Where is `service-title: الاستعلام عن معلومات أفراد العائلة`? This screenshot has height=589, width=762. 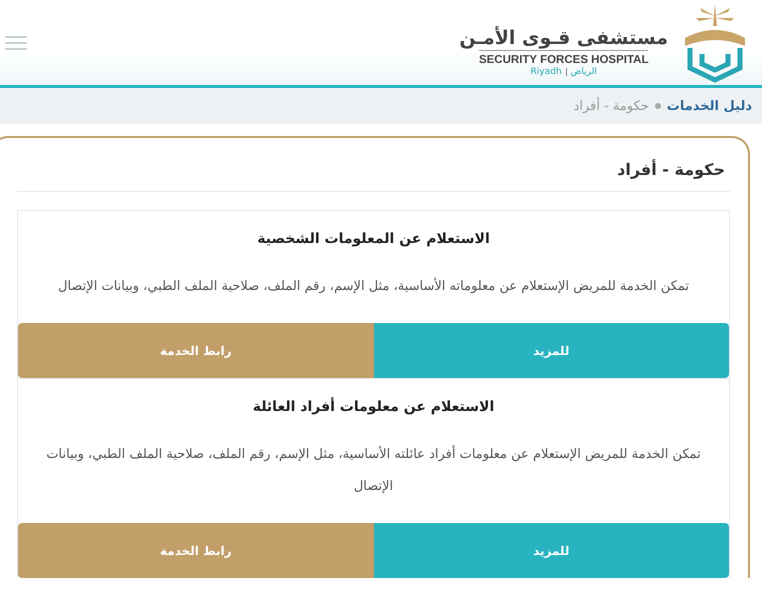
service-title: الاستعلام عن معلومات أفراد العائلة is located at coordinates (374, 407).